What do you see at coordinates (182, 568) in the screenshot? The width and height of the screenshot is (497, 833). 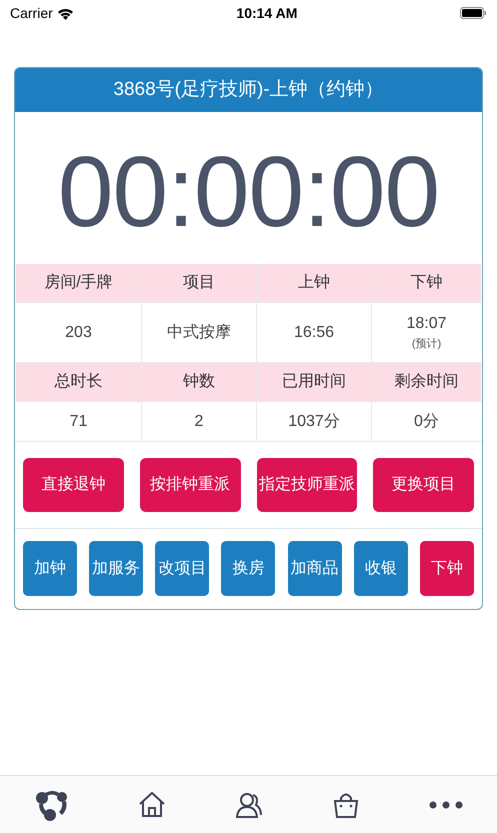 I see `quick-action-button: 改项目` at bounding box center [182, 568].